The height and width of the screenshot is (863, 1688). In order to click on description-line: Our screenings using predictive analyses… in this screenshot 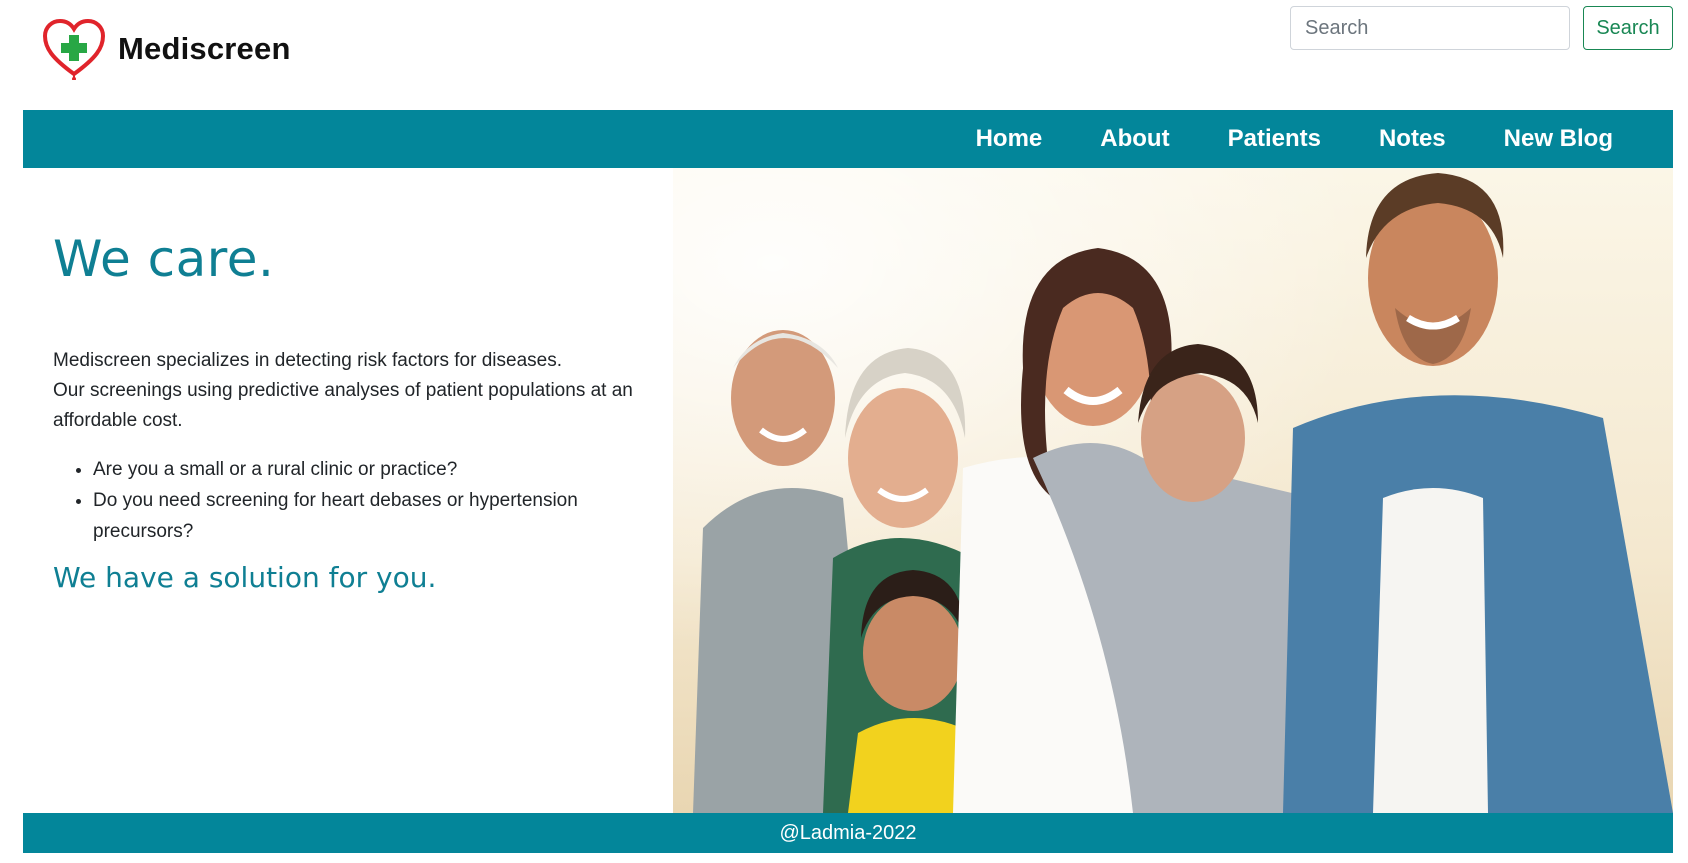, I will do `click(343, 405)`.